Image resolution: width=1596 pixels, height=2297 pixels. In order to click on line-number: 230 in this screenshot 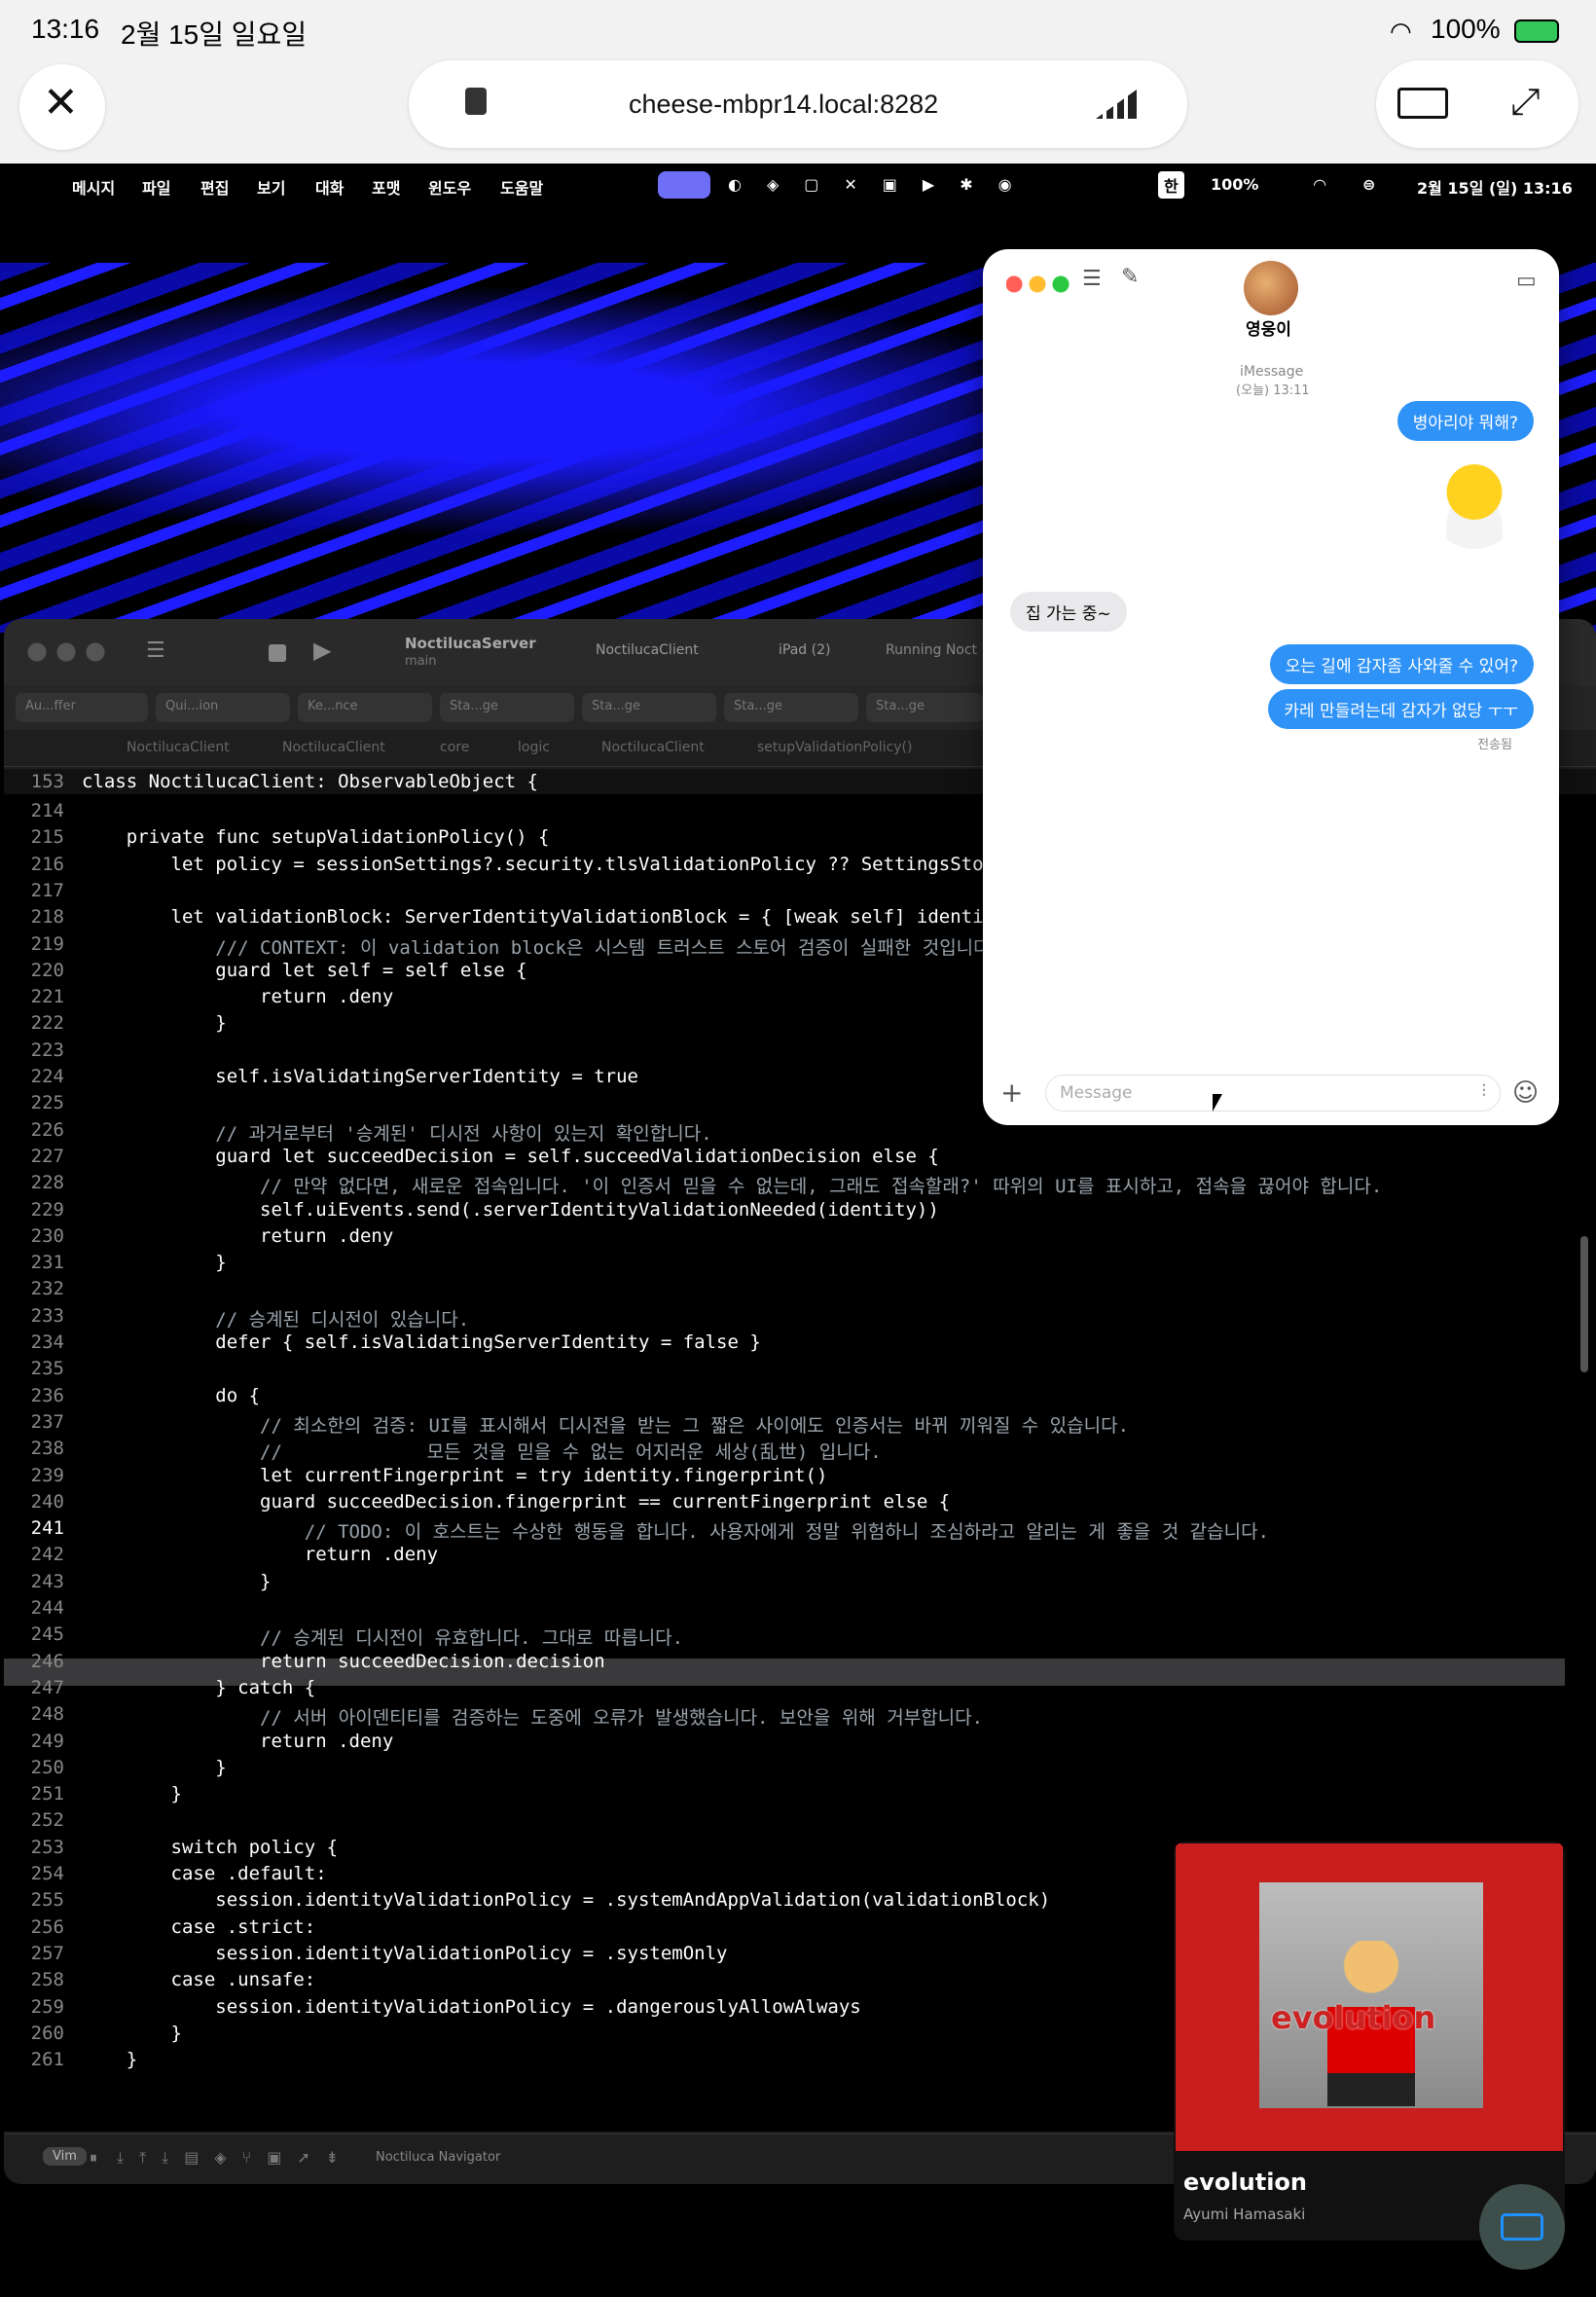, I will do `click(47, 1235)`.